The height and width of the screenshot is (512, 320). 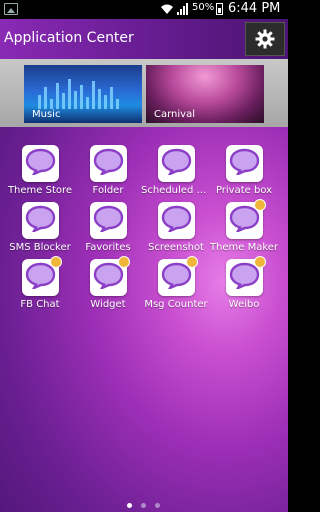 I want to click on app-msg-counter: Msg Counter, so click(x=176, y=280).